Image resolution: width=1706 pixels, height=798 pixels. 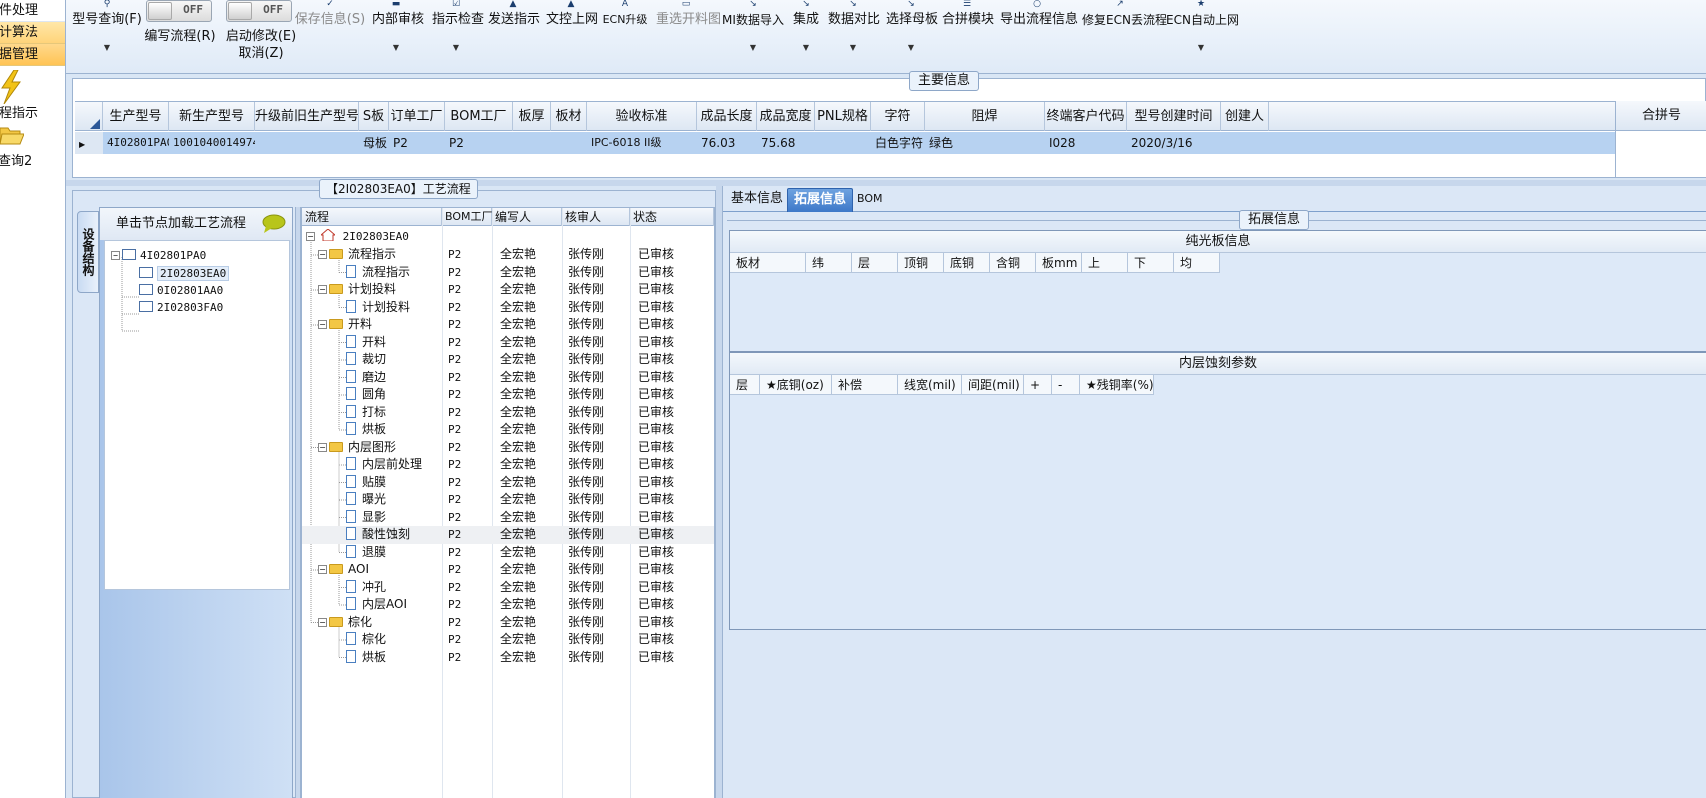 What do you see at coordinates (806, 30) in the screenshot?
I see `integrate-button: ↘ 集成 ▼` at bounding box center [806, 30].